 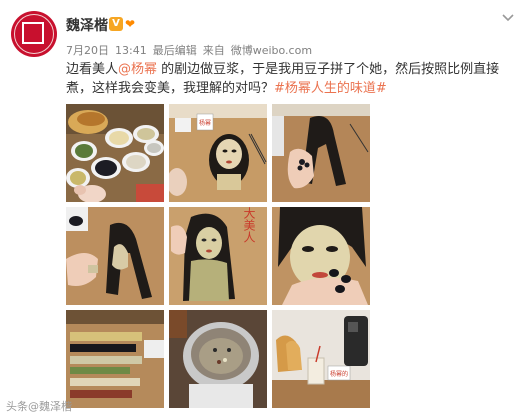 I want to click on watermark: 头条@魏泽楷, so click(x=39, y=406).